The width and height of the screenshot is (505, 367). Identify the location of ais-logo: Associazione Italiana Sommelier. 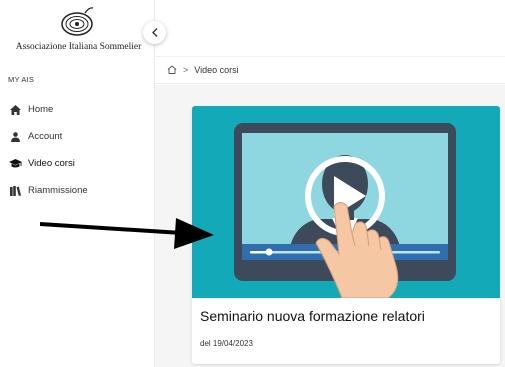
(76, 29).